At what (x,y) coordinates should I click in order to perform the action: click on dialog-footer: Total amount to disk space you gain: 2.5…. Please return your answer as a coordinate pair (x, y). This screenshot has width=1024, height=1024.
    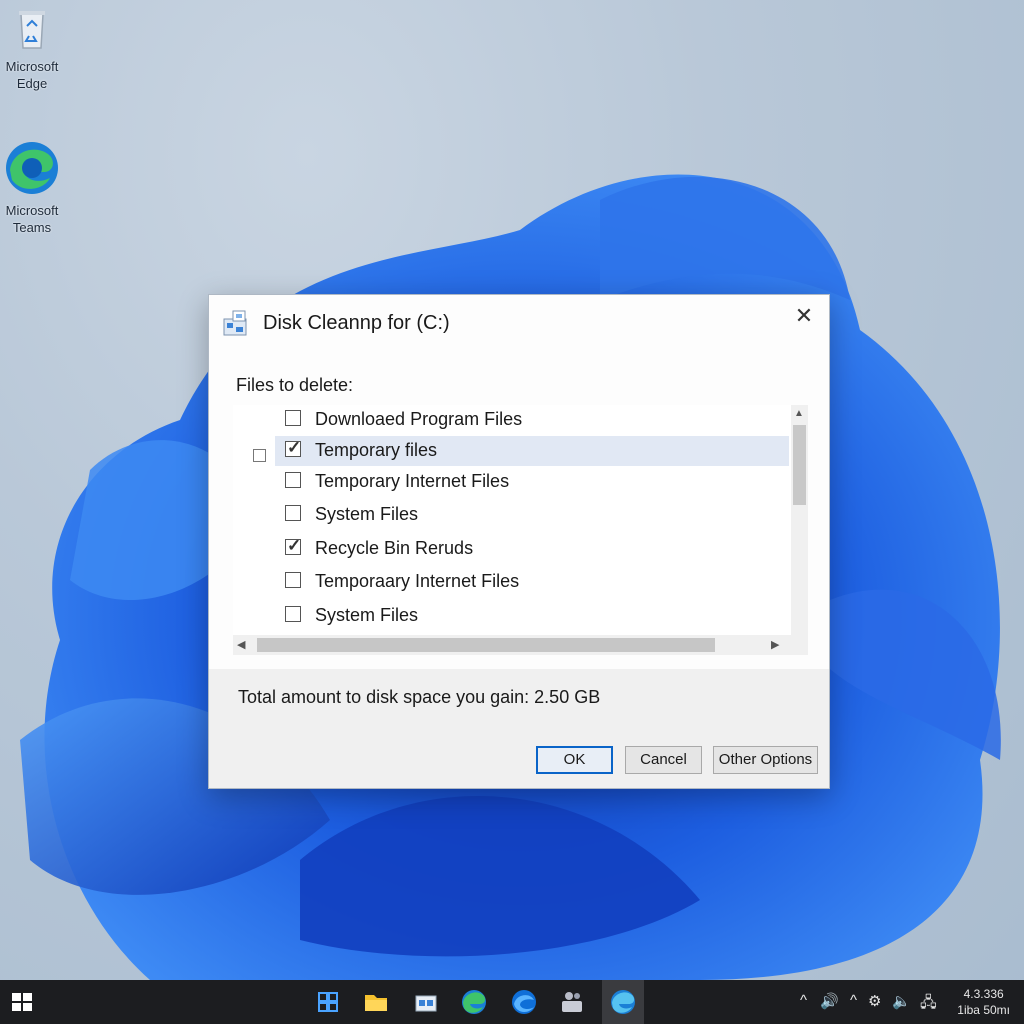
    Looking at the image, I should click on (519, 728).